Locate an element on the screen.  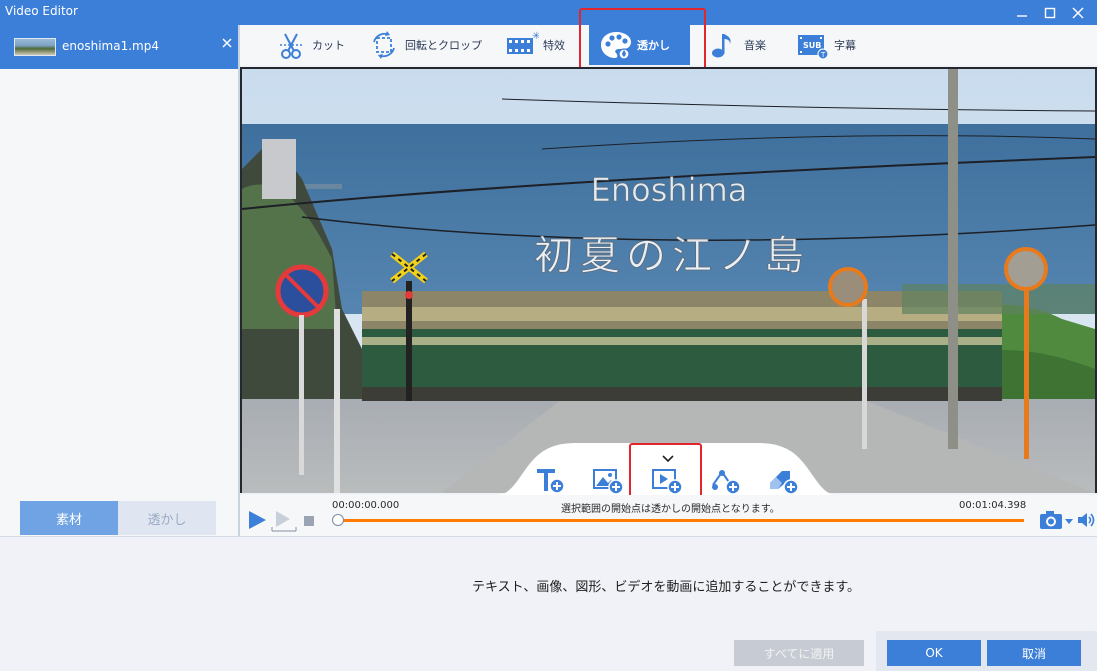
scissors-icon is located at coordinates (291, 45).